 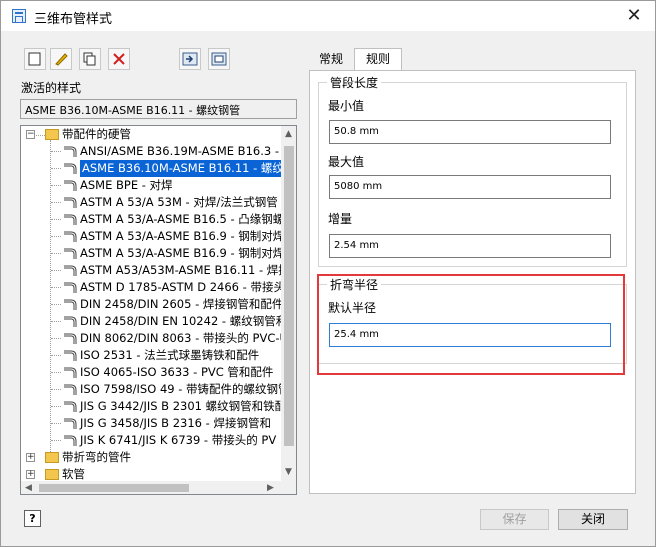 What do you see at coordinates (331, 59) in the screenshot?
I see `tab-general: 常规` at bounding box center [331, 59].